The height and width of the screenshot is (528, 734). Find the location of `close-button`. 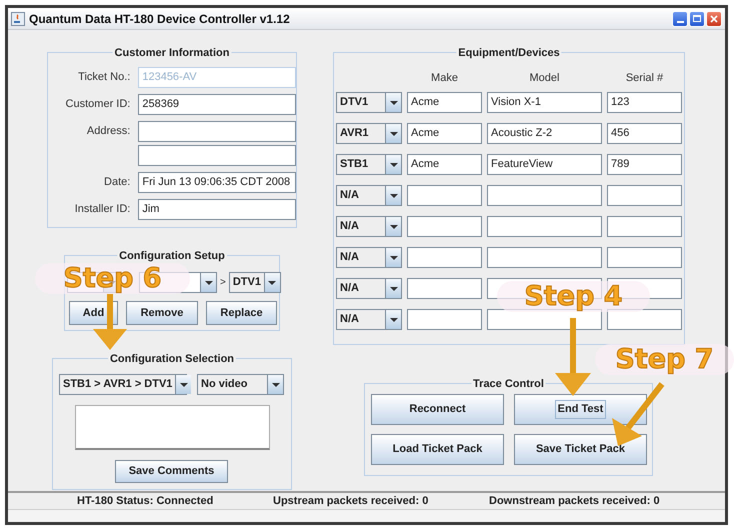

close-button is located at coordinates (714, 18).